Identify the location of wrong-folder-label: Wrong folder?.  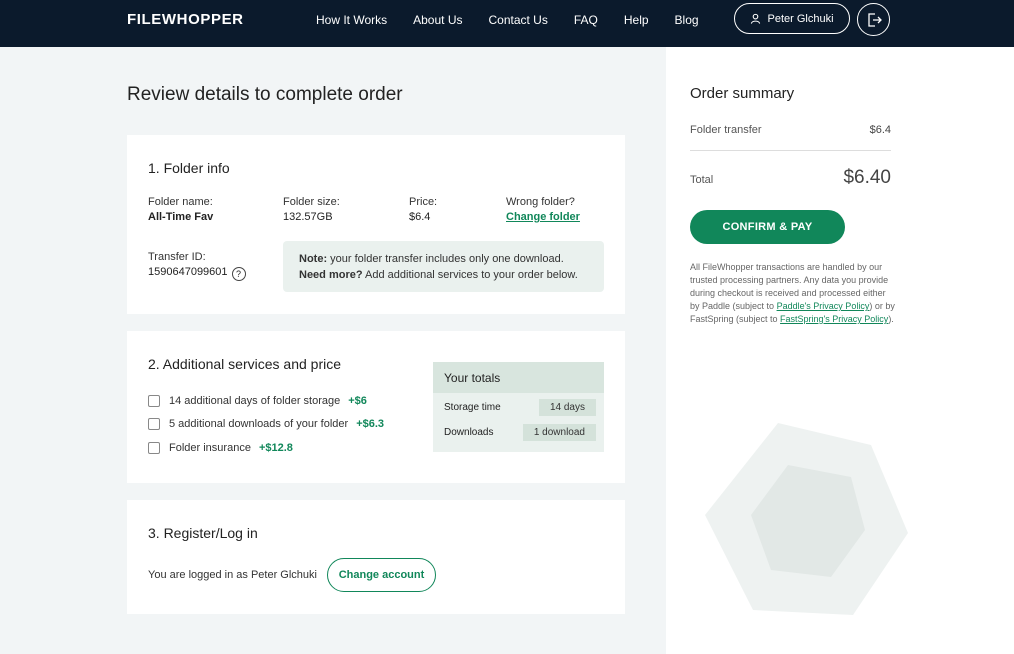
(540, 202).